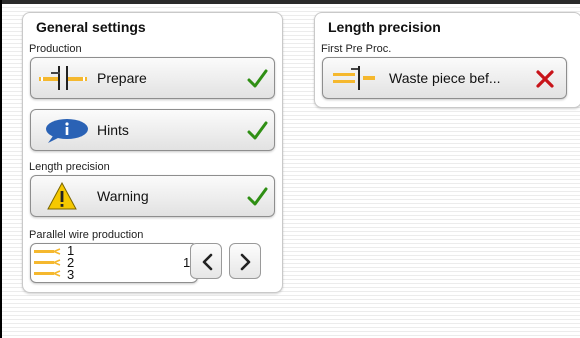  What do you see at coordinates (69, 167) in the screenshot?
I see `length-precision-label: Length precision` at bounding box center [69, 167].